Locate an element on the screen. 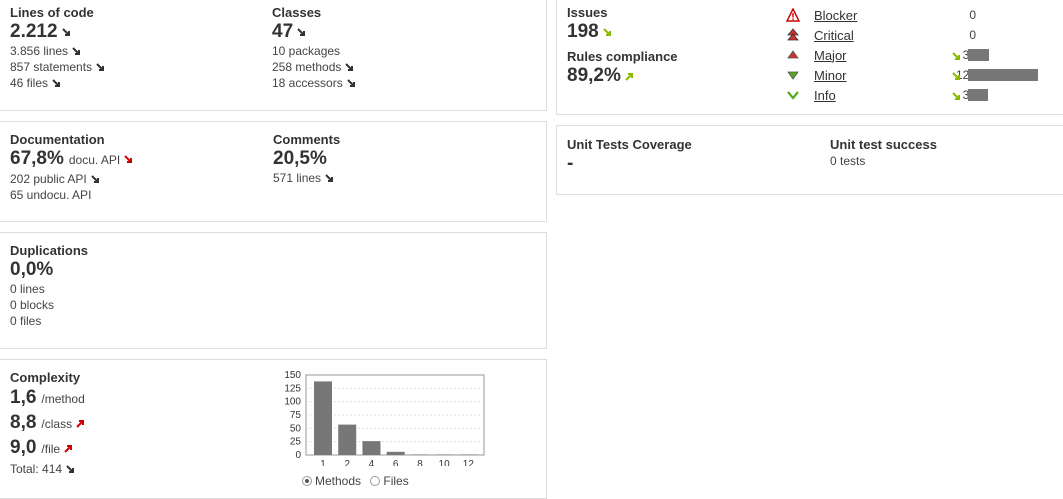 This screenshot has height=499, width=1063. chart-mode-selector: Methods Files is located at coordinates (355, 481).